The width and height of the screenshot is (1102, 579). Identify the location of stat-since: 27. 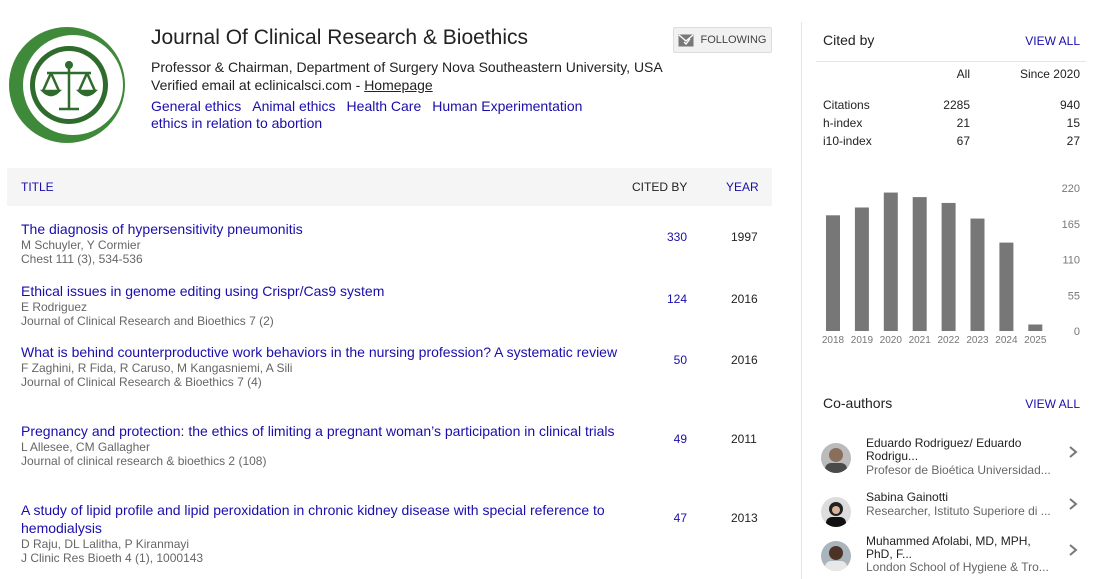
(1073, 141).